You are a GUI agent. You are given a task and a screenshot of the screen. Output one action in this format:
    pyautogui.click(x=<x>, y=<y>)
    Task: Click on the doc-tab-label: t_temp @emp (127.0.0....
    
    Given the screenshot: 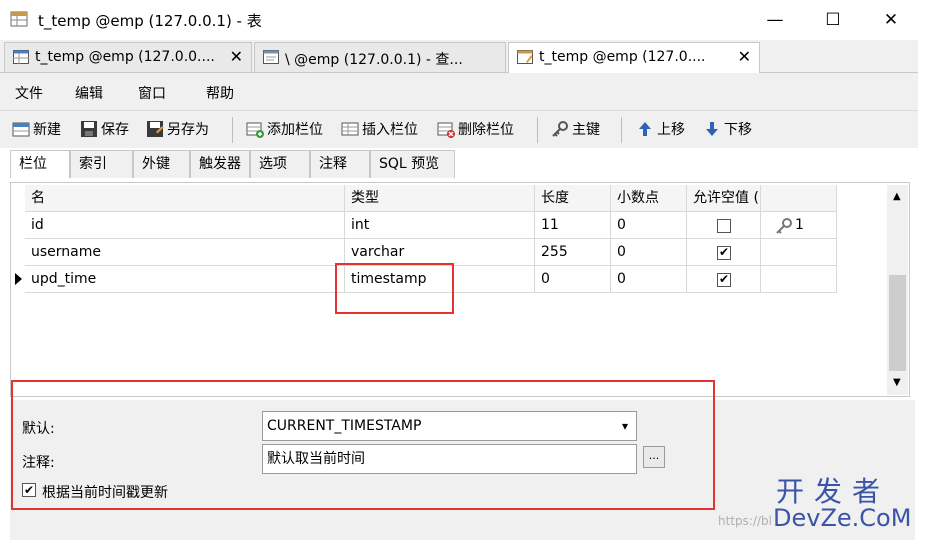 What is the action you would take?
    pyautogui.click(x=125, y=57)
    